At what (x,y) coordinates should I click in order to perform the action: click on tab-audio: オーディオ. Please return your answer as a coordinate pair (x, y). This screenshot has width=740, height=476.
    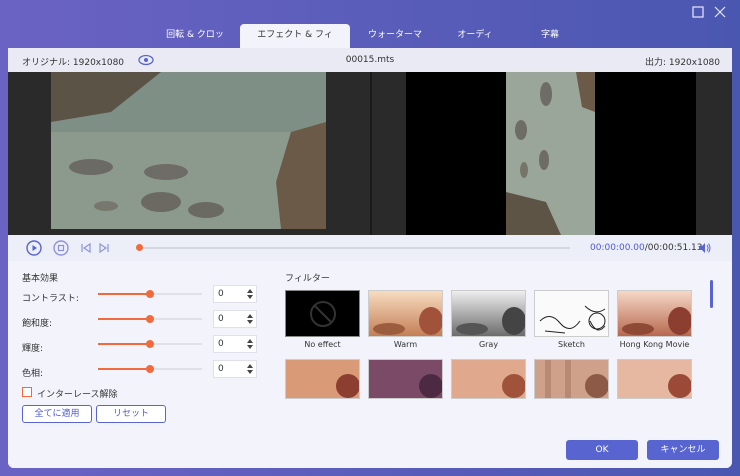
    Looking at the image, I should click on (475, 43).